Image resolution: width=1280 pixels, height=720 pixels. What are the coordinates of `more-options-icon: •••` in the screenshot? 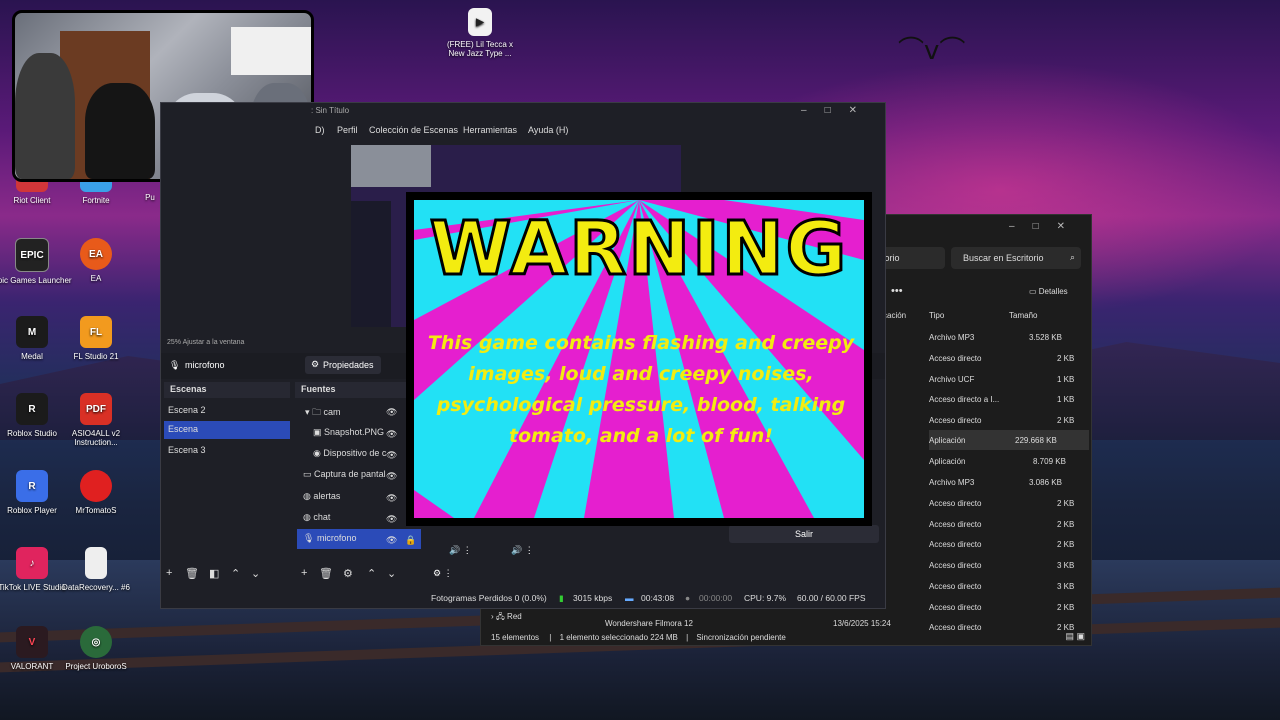 It's located at (897, 291).